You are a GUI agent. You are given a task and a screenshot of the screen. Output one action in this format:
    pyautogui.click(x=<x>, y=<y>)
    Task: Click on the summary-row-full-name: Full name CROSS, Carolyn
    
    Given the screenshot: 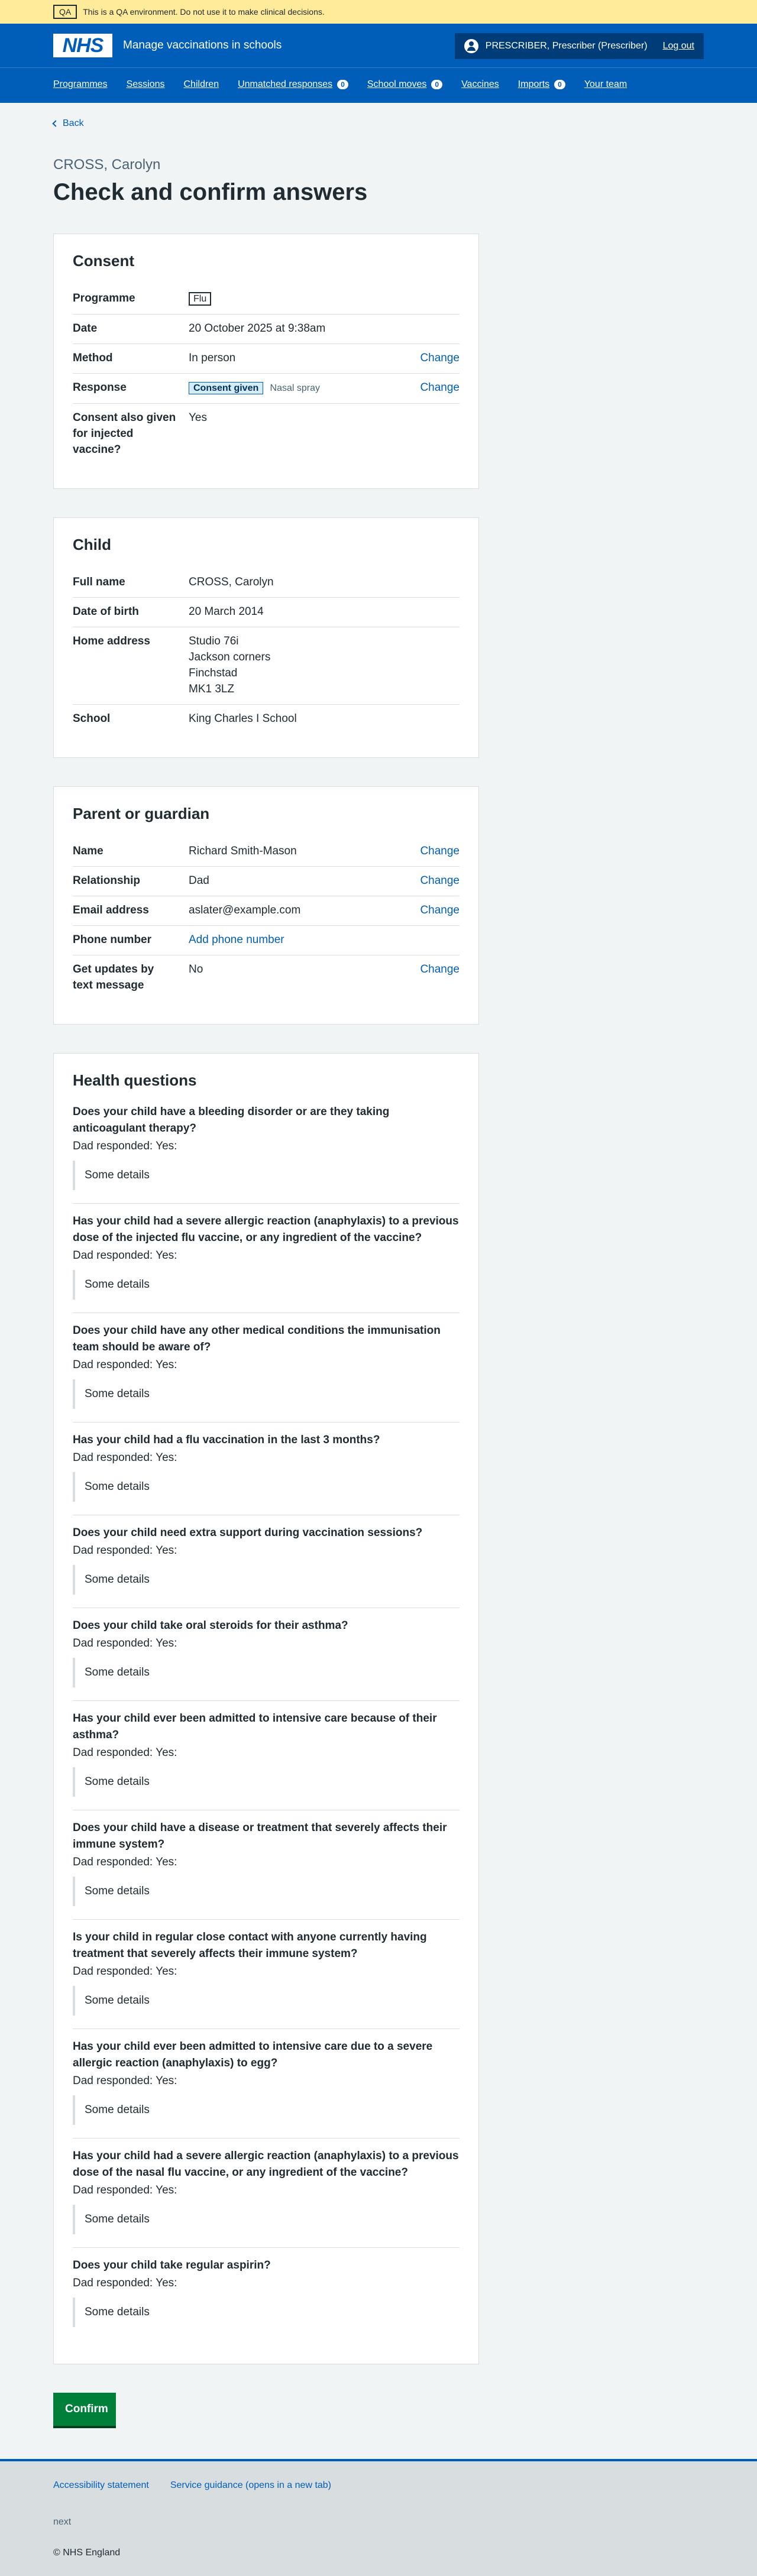 What is the action you would take?
    pyautogui.click(x=266, y=583)
    